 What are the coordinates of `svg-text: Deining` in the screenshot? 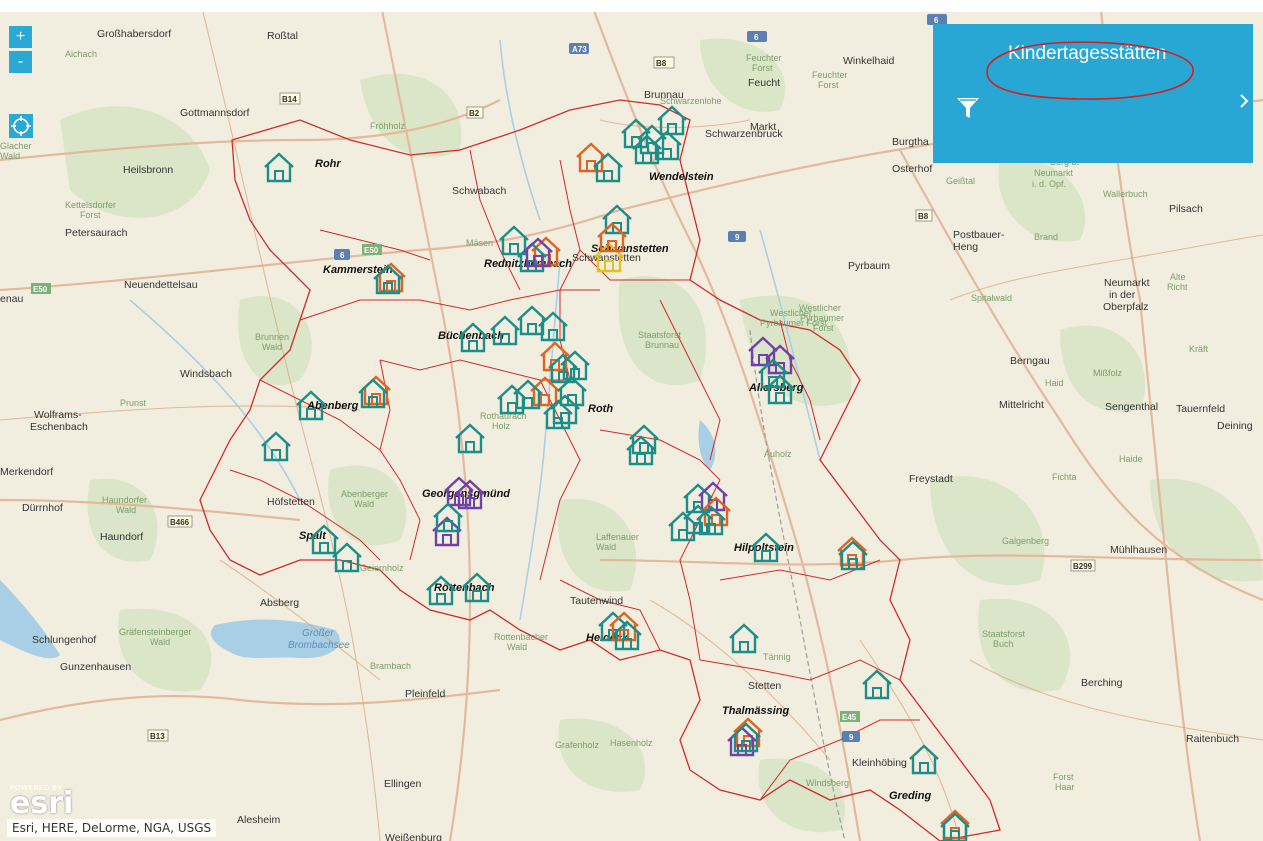 It's located at (1235, 426).